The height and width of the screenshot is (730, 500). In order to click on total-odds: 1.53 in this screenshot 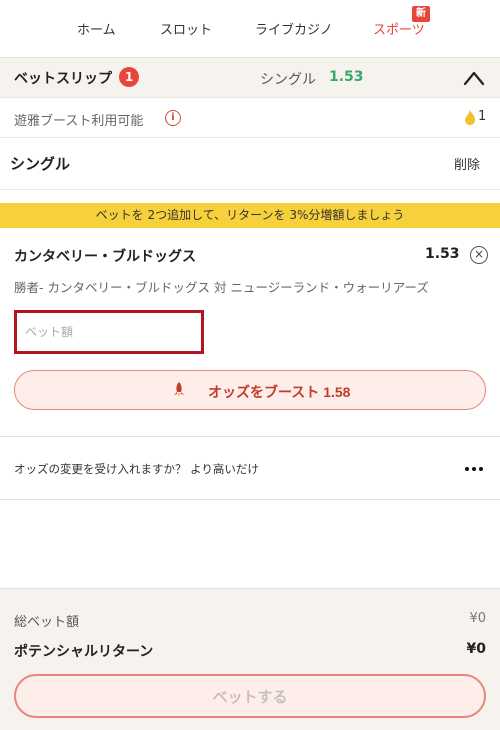, I will do `click(346, 77)`.